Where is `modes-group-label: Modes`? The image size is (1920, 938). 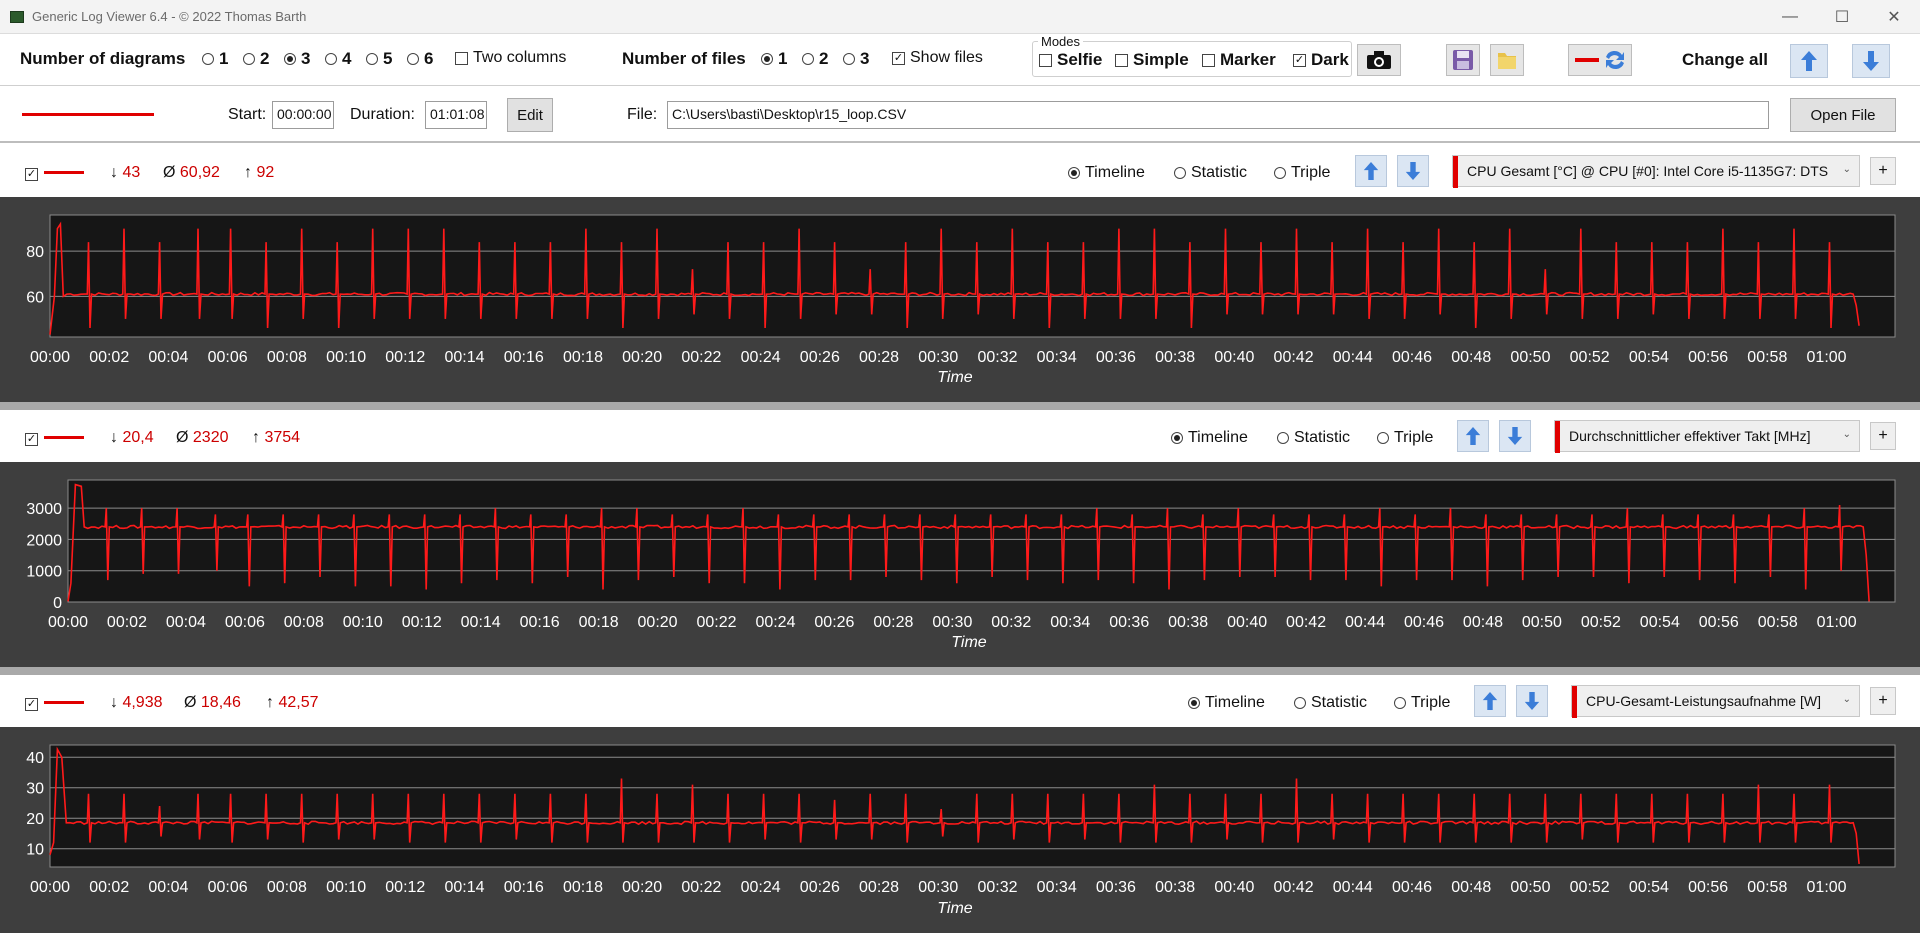
modes-group-label: Modes is located at coordinates (1061, 41).